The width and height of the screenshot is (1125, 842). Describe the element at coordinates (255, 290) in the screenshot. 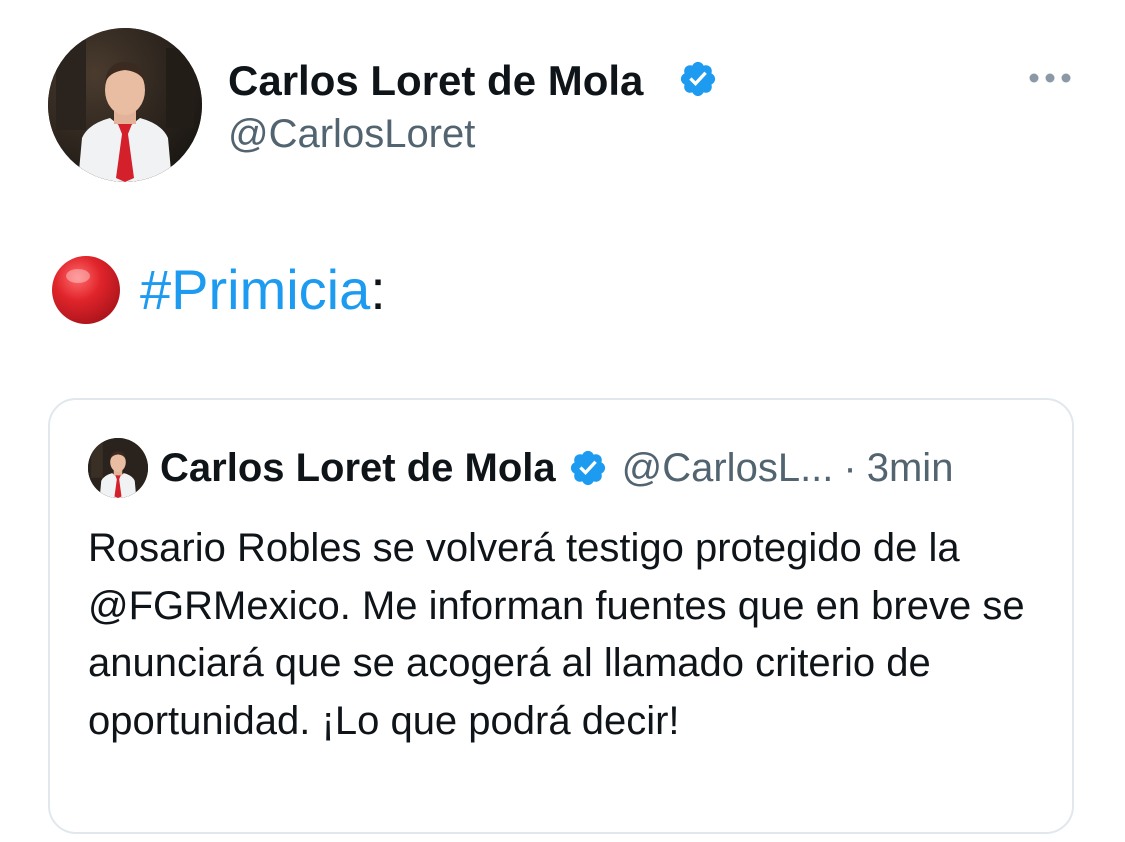

I see `hashtag-link: #Primicia` at that location.